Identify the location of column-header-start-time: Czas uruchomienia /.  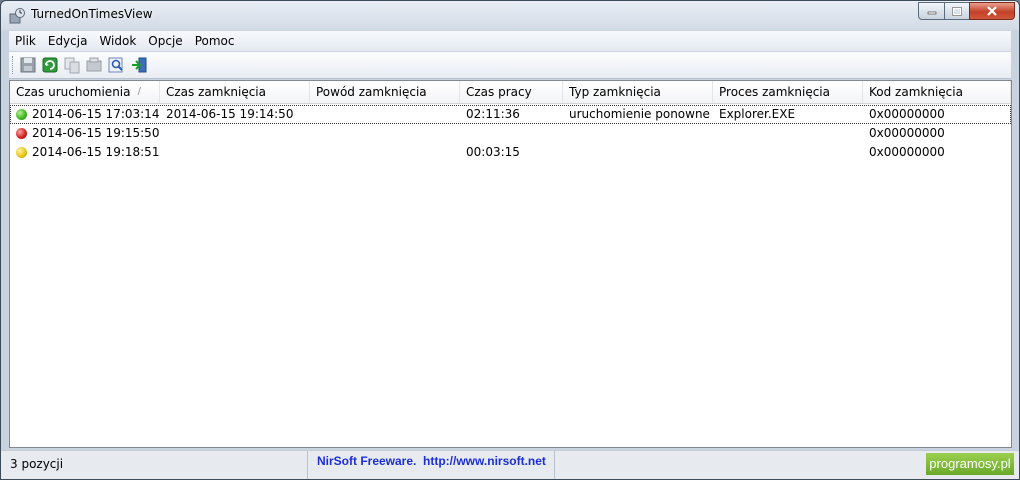
(85, 92).